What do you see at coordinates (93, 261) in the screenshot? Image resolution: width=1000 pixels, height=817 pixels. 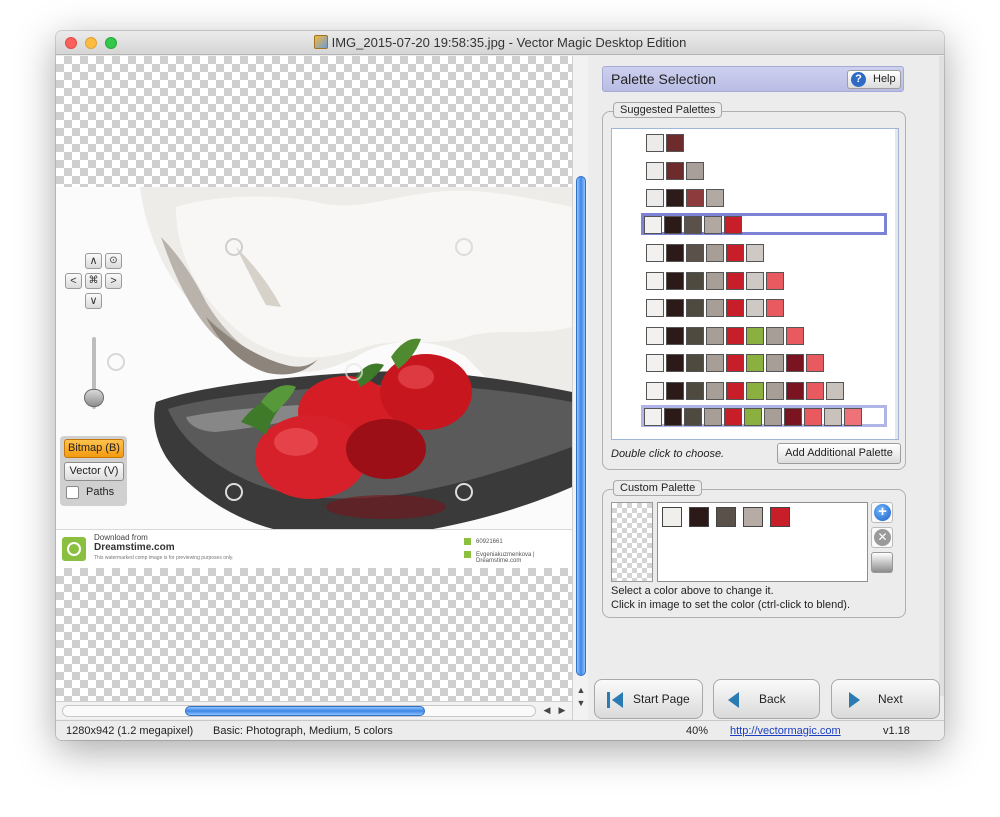 I see `pan-up-button: ∧` at bounding box center [93, 261].